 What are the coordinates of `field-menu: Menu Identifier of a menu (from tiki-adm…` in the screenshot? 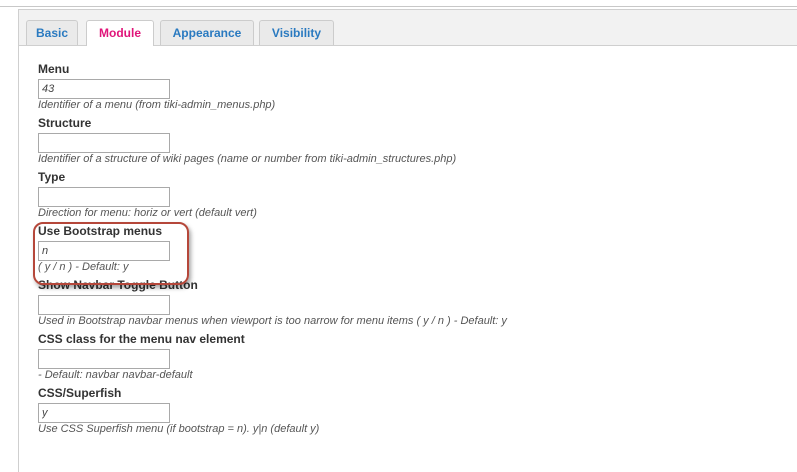 It's located at (408, 86).